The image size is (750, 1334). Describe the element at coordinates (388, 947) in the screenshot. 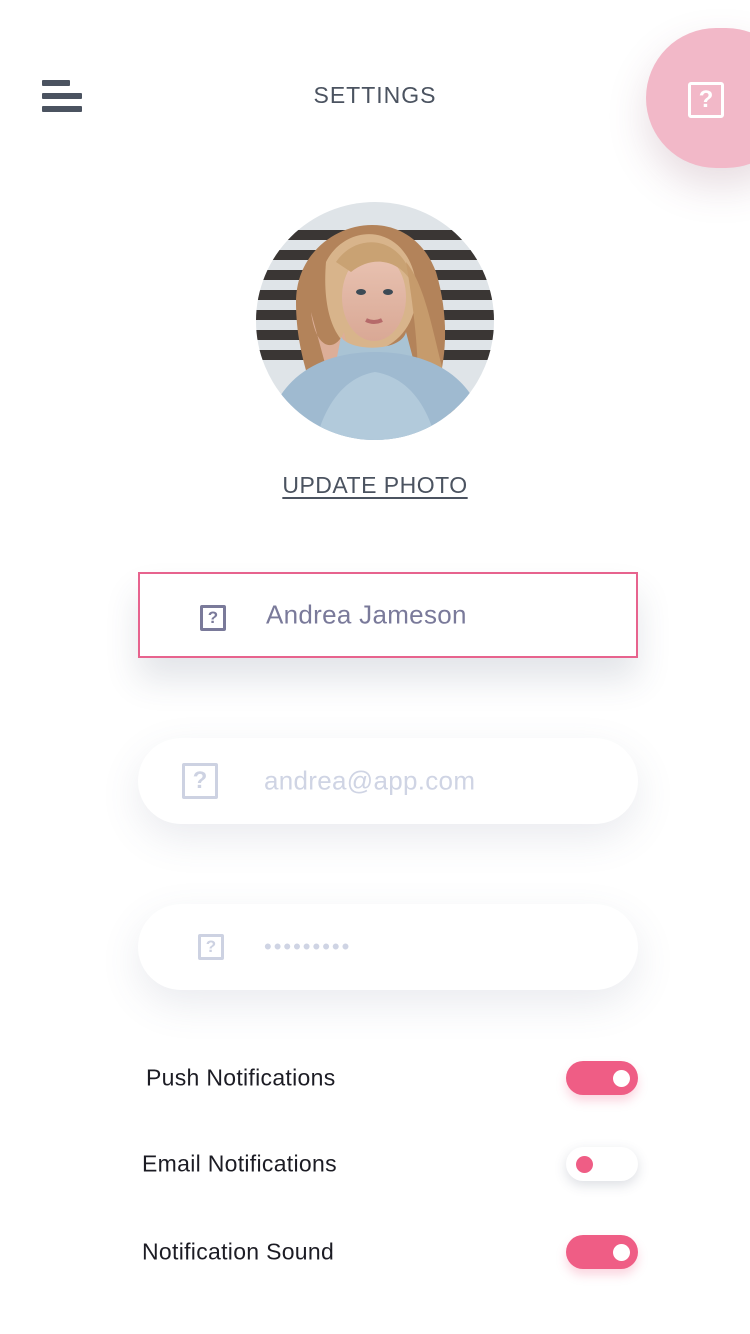

I see `password-field: ? •••••••••` at that location.